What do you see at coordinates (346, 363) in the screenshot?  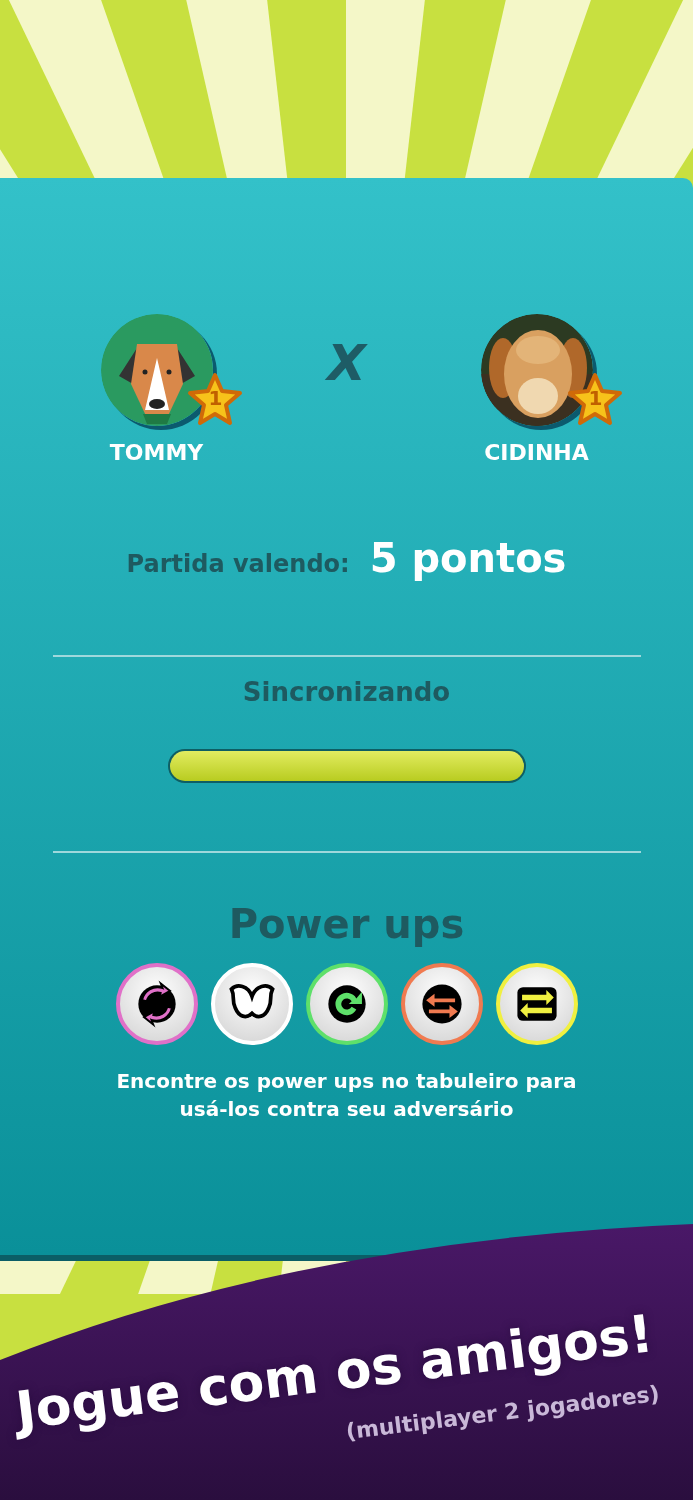 I see `versus-label: X` at bounding box center [346, 363].